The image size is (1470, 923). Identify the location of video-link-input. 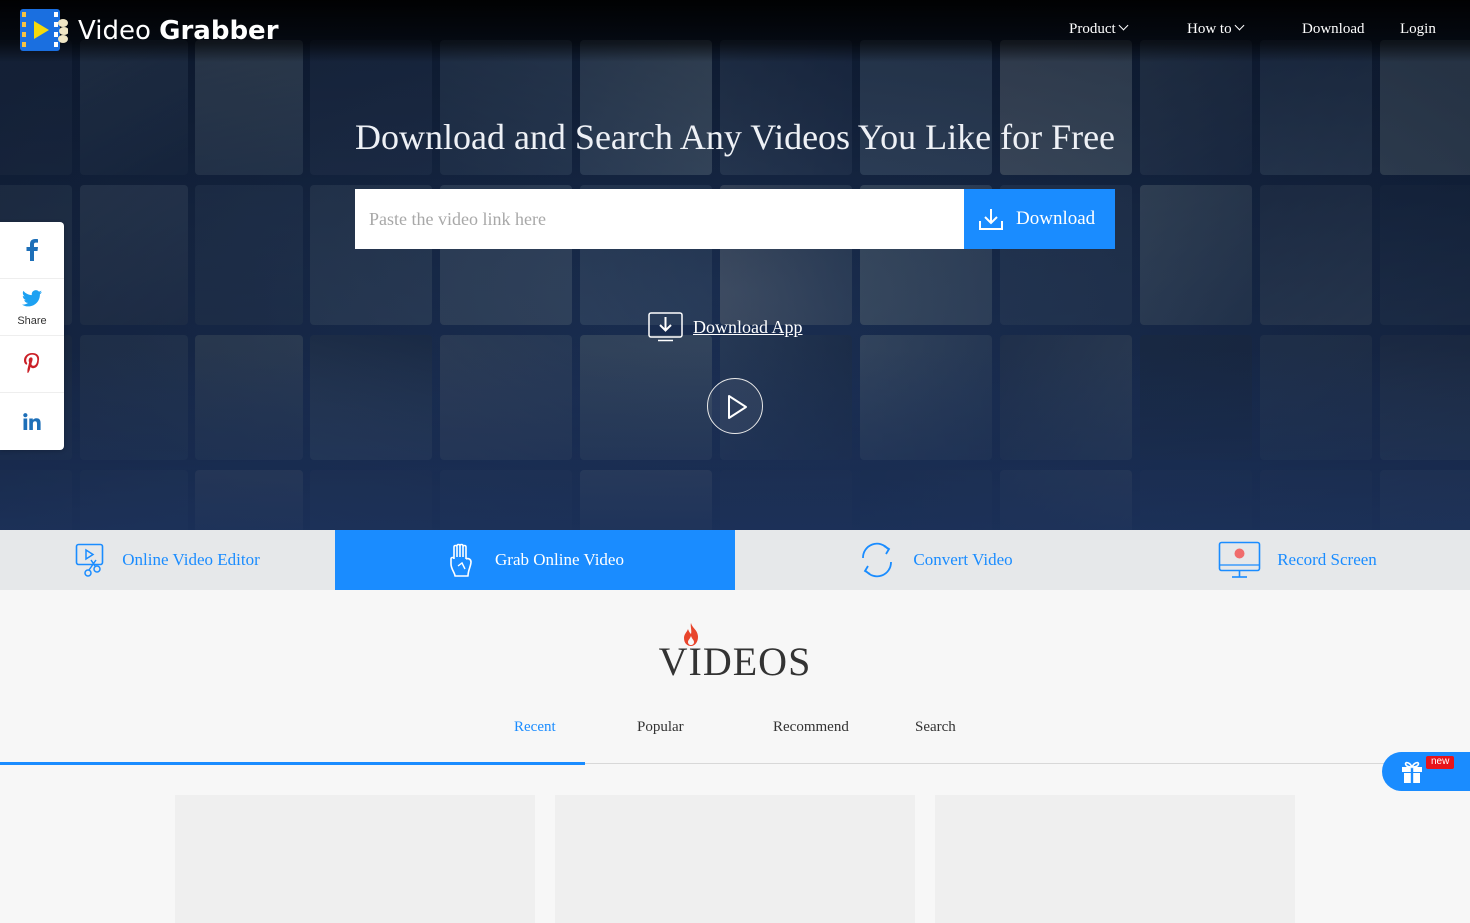
(659, 219).